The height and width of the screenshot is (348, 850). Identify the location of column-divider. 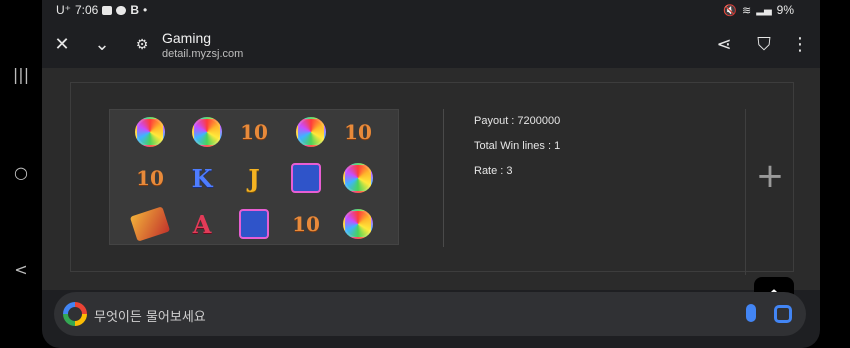
(745, 192).